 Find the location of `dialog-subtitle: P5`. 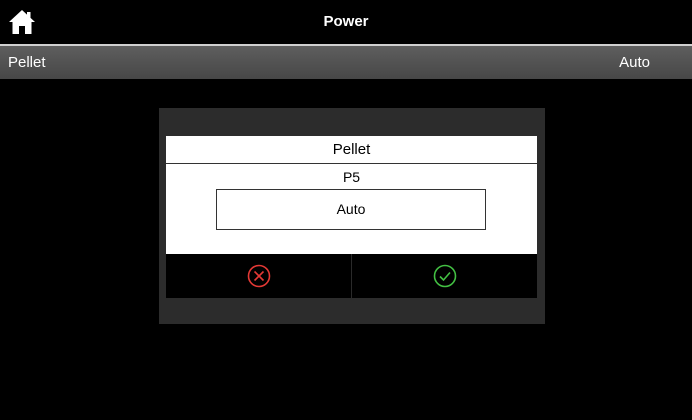

dialog-subtitle: P5 is located at coordinates (351, 177).